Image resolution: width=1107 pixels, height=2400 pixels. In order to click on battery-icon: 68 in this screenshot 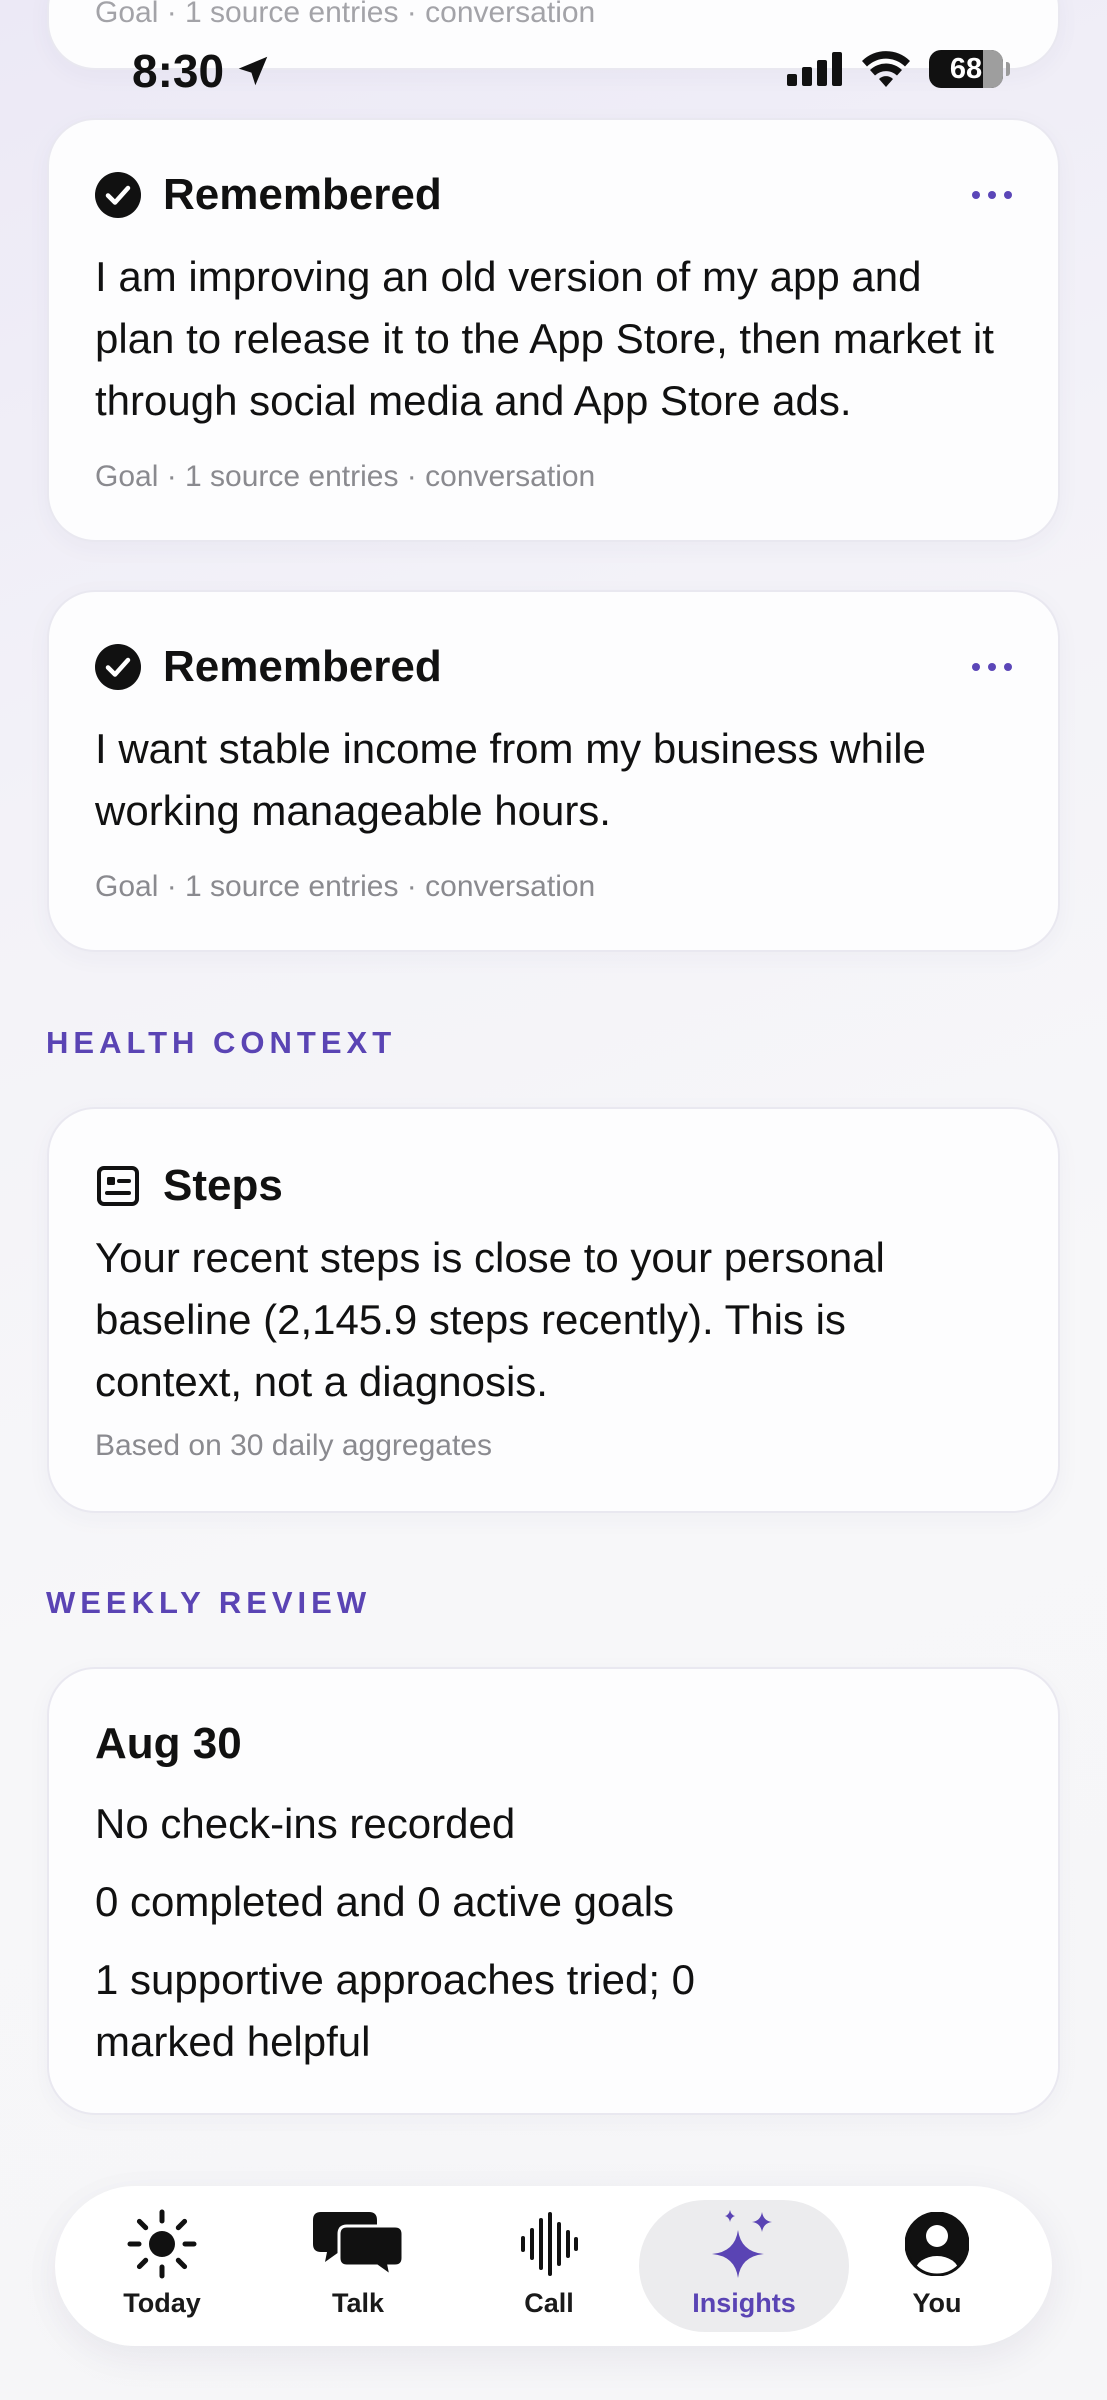, I will do `click(969, 69)`.